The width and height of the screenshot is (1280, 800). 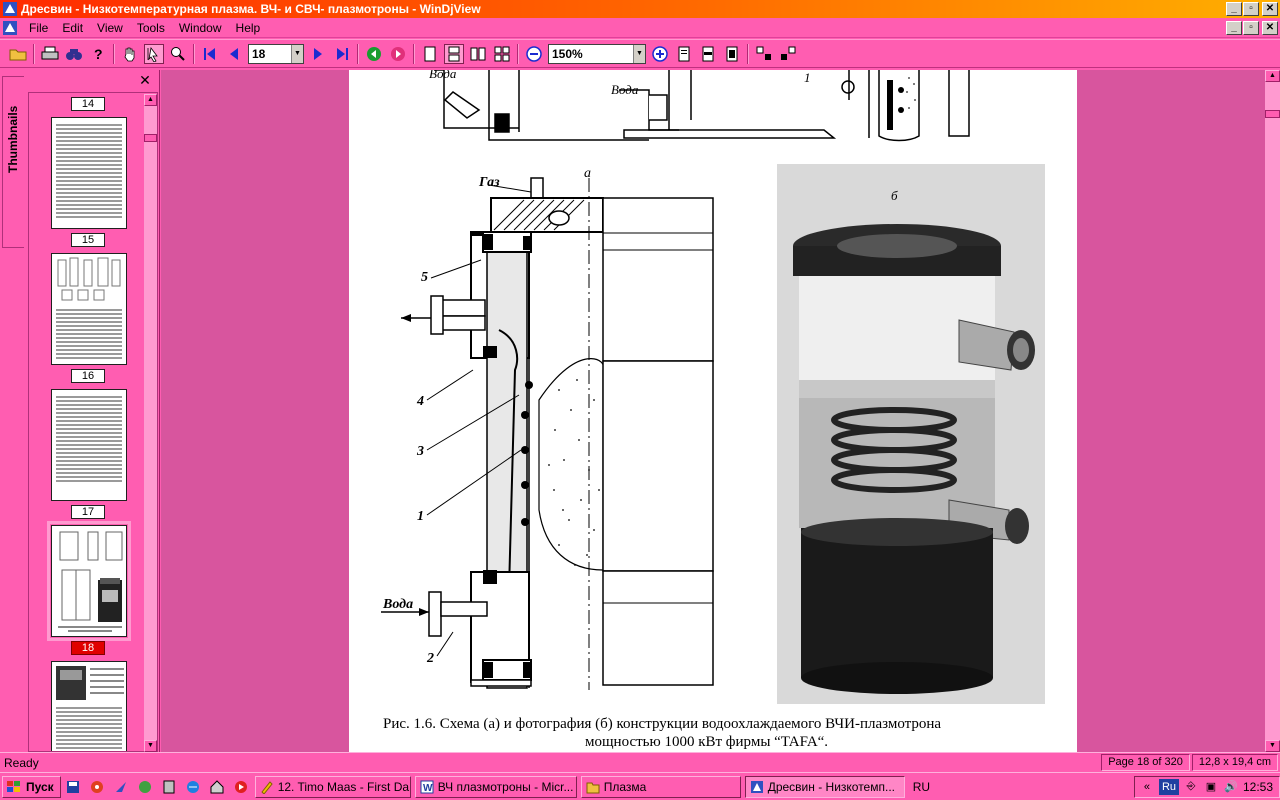 I want to click on last-page-icon, so click(x=342, y=54).